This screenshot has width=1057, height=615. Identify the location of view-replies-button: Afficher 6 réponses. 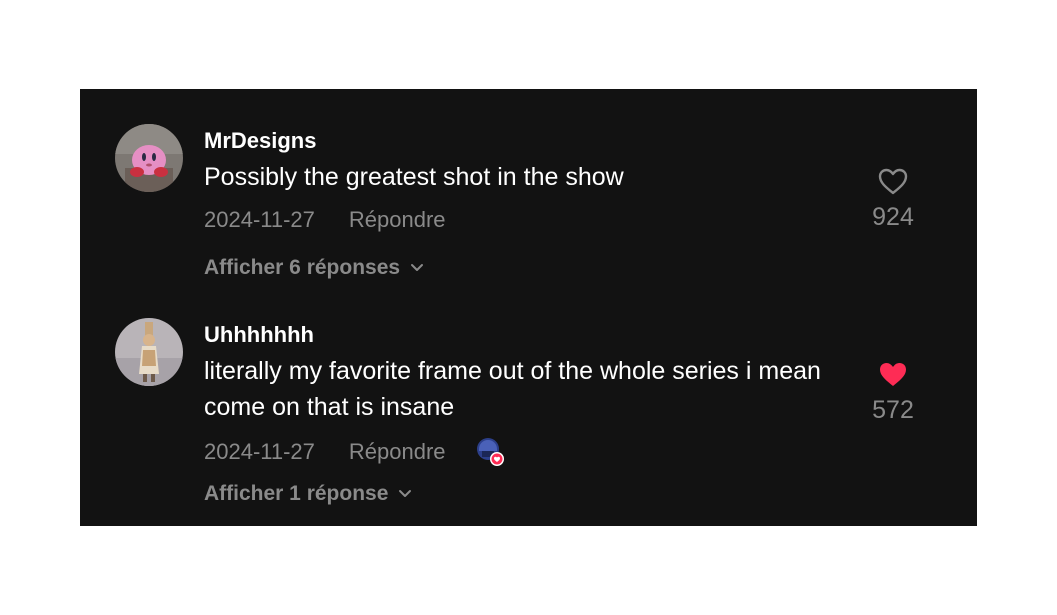
(314, 268).